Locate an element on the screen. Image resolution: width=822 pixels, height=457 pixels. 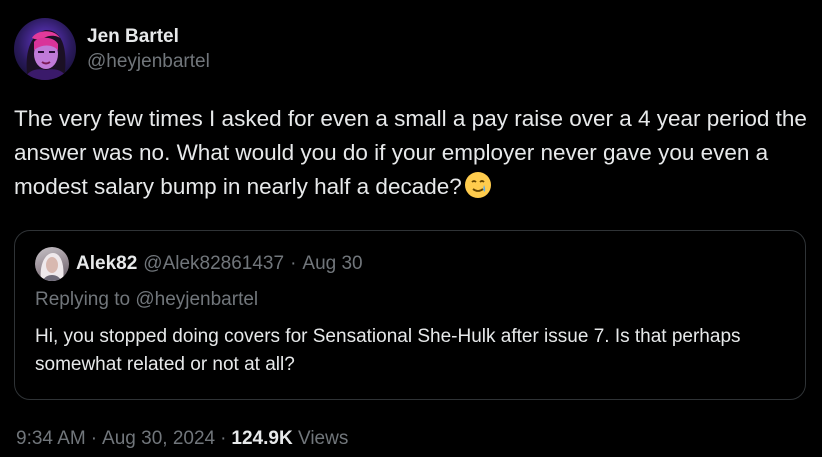
views-label: Views is located at coordinates (323, 438).